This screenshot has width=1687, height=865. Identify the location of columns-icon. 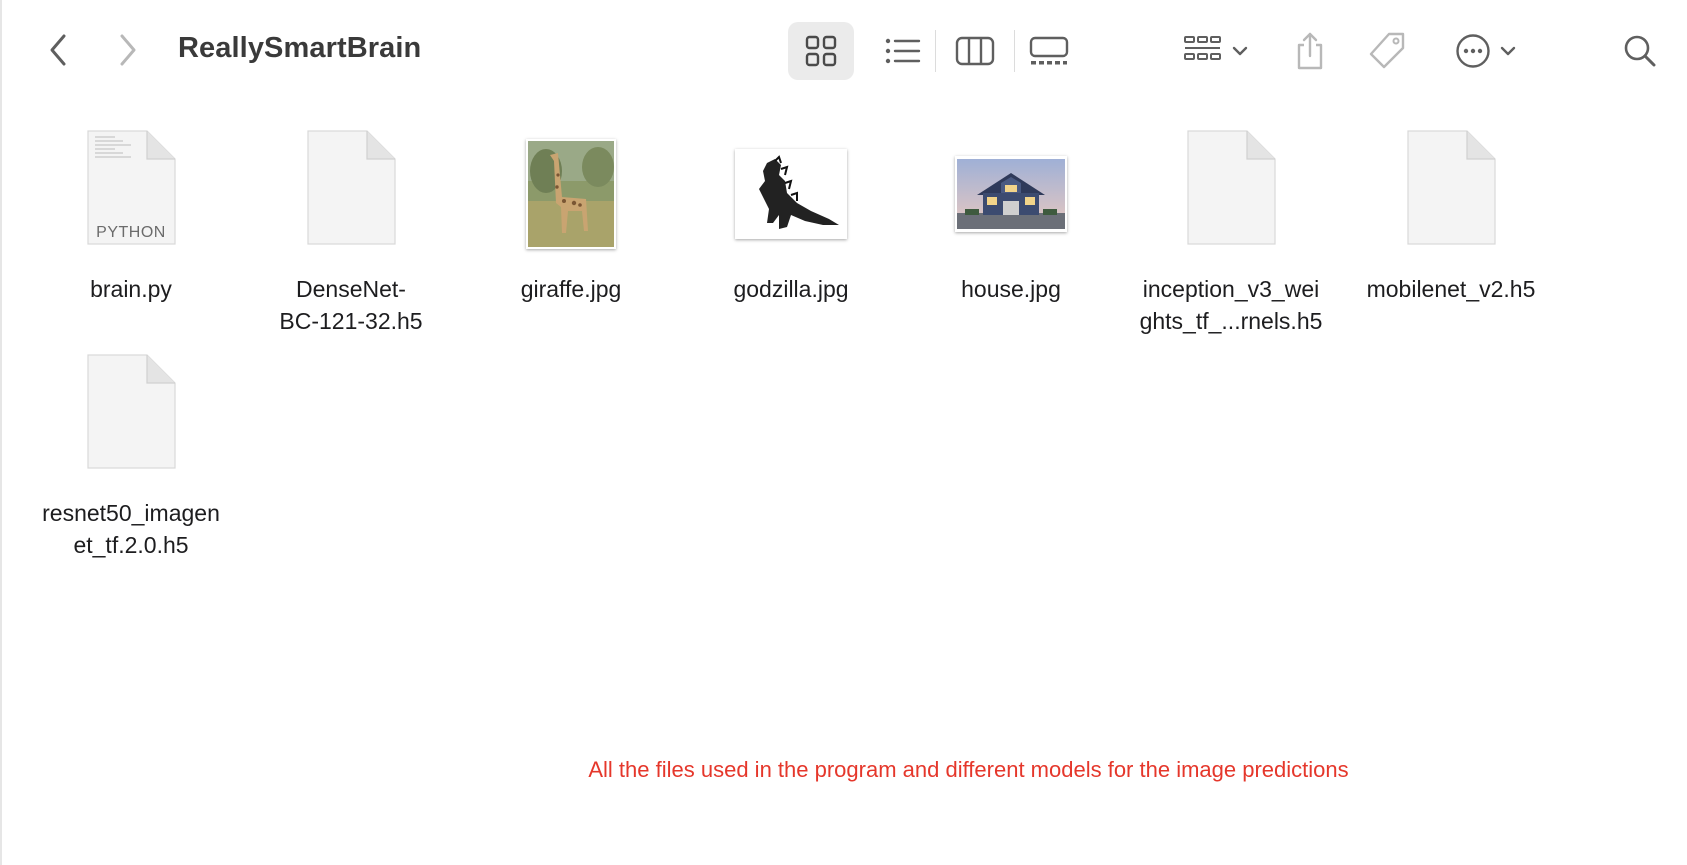
(975, 51).